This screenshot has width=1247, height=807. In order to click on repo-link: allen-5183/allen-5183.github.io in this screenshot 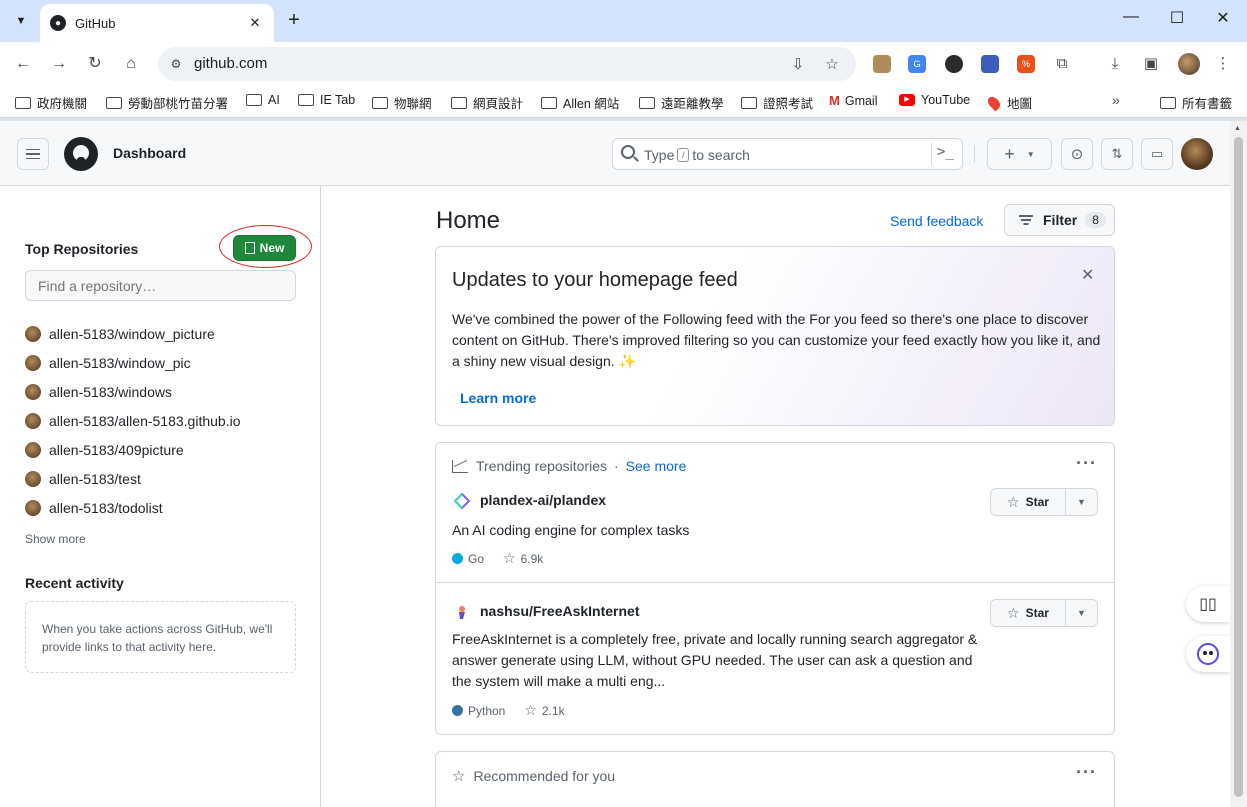, I will do `click(165, 420)`.